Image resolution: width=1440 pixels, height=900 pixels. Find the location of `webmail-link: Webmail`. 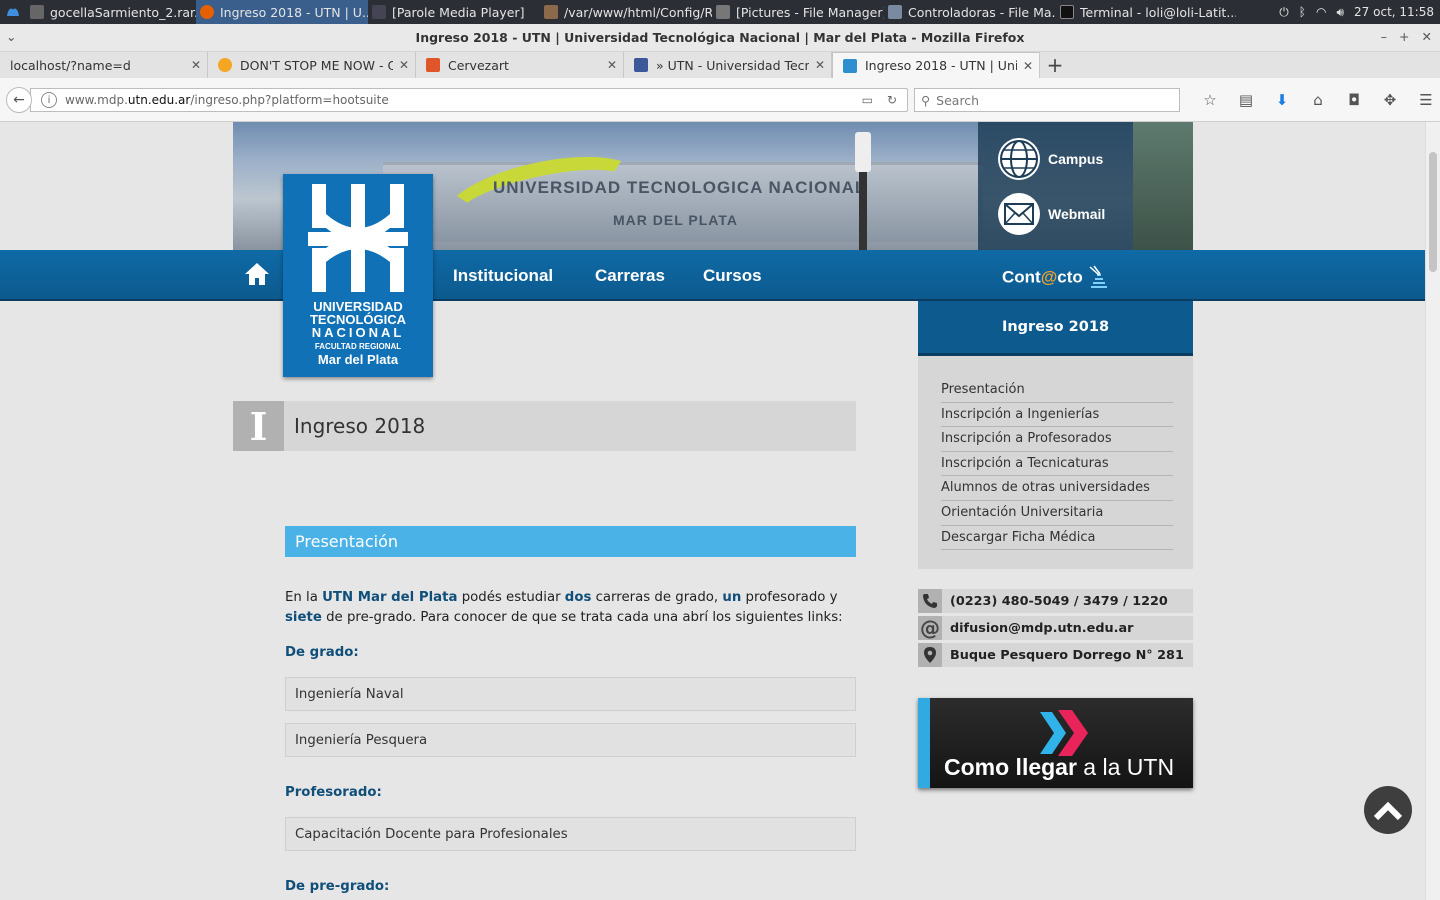

webmail-link: Webmail is located at coordinates (1051, 214).